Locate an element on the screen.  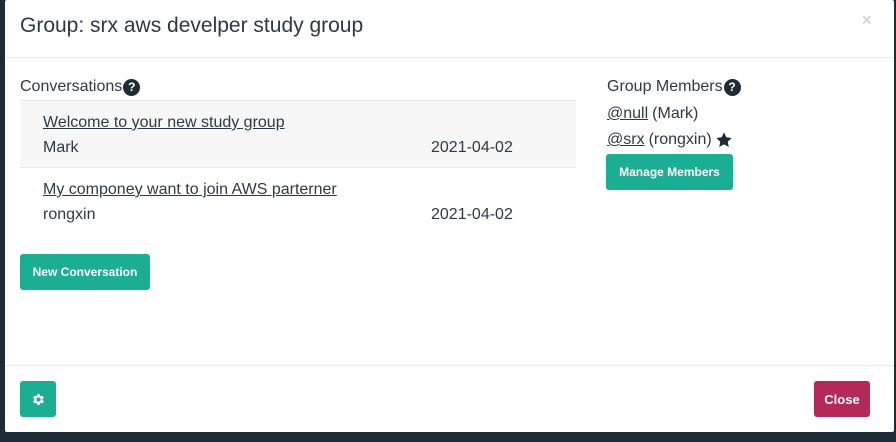
close-button: Close is located at coordinates (842, 399).